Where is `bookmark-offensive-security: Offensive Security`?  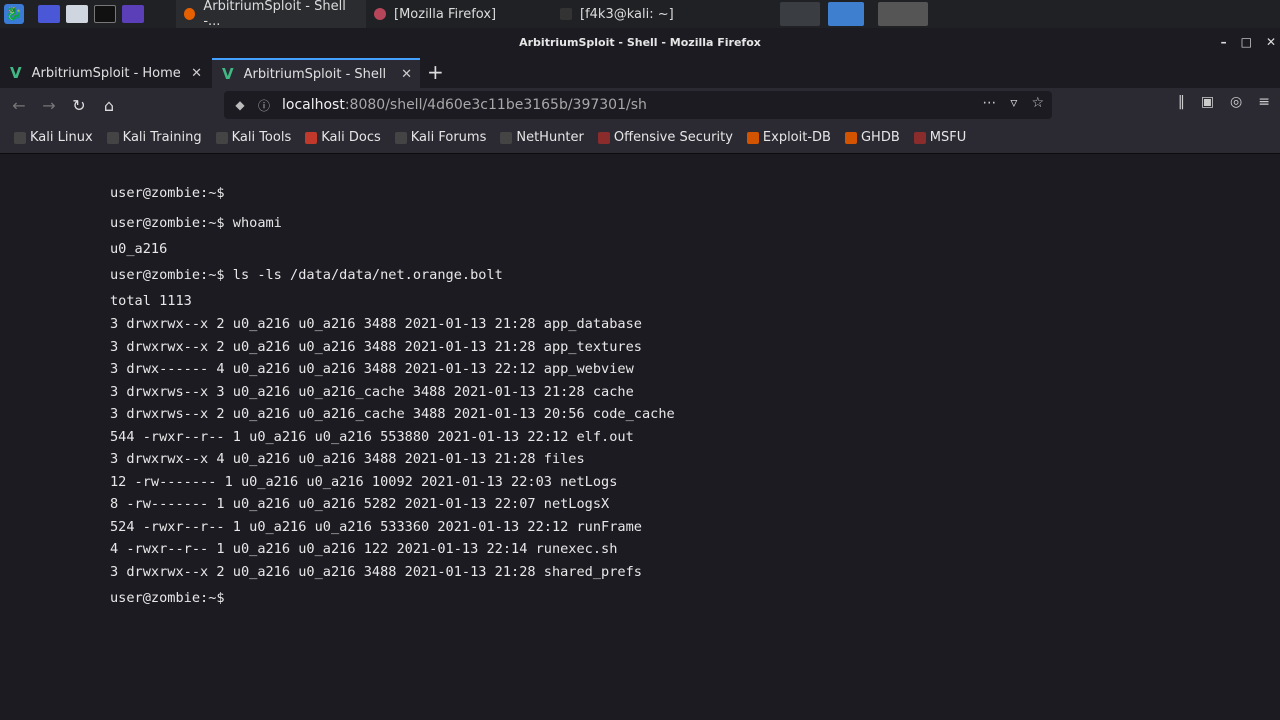
bookmark-offensive-security: Offensive Security is located at coordinates (665, 137).